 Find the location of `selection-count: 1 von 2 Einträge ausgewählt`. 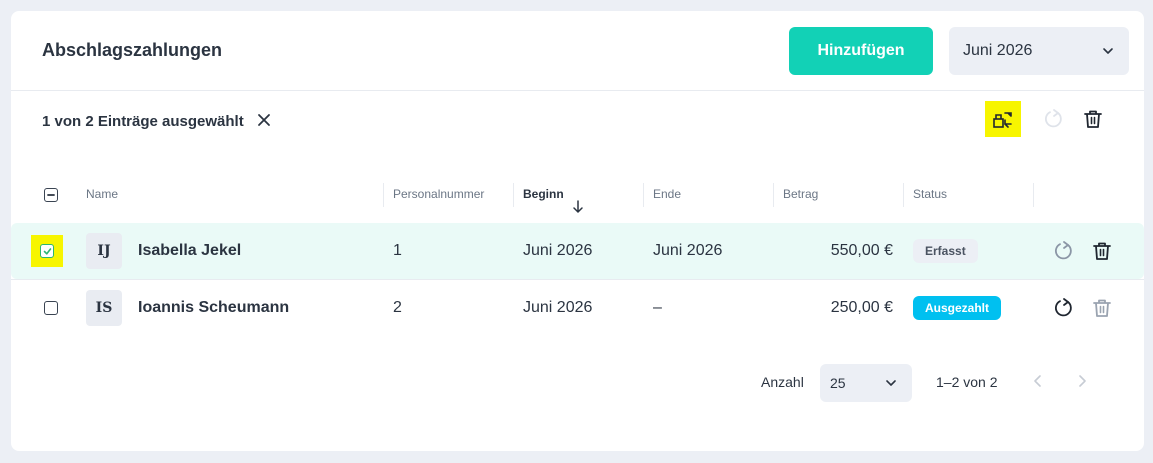

selection-count: 1 von 2 Einträge ausgewählt is located at coordinates (143, 121).